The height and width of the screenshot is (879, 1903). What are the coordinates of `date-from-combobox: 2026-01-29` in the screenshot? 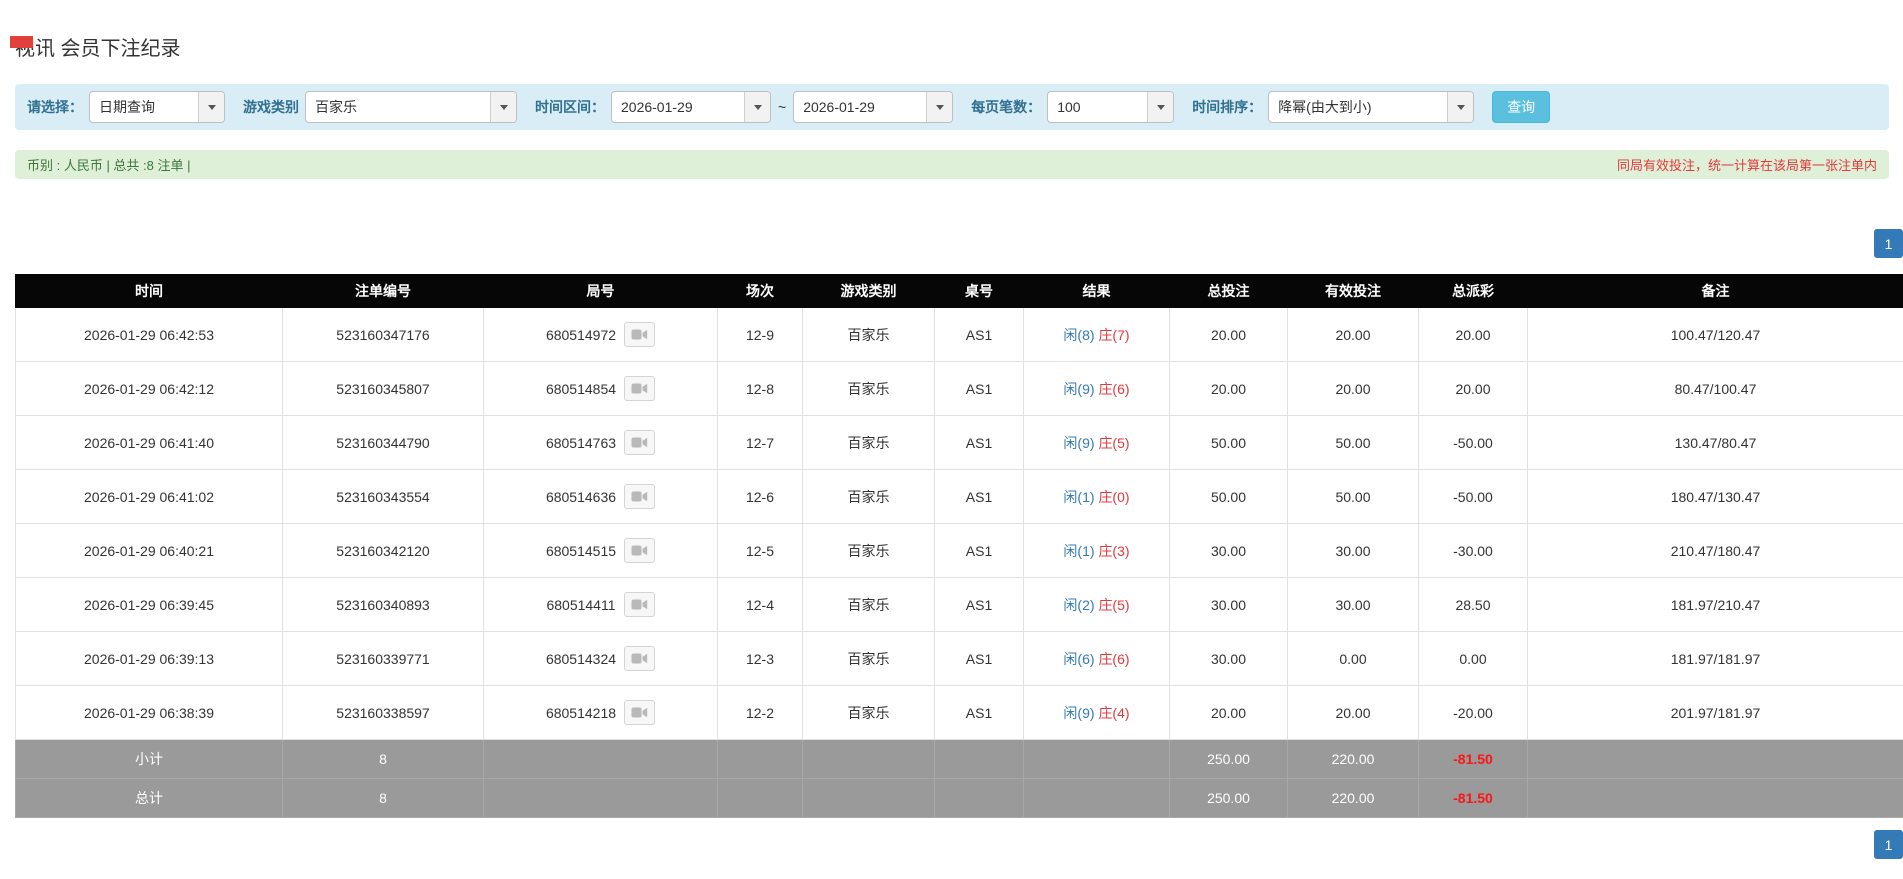 It's located at (691, 107).